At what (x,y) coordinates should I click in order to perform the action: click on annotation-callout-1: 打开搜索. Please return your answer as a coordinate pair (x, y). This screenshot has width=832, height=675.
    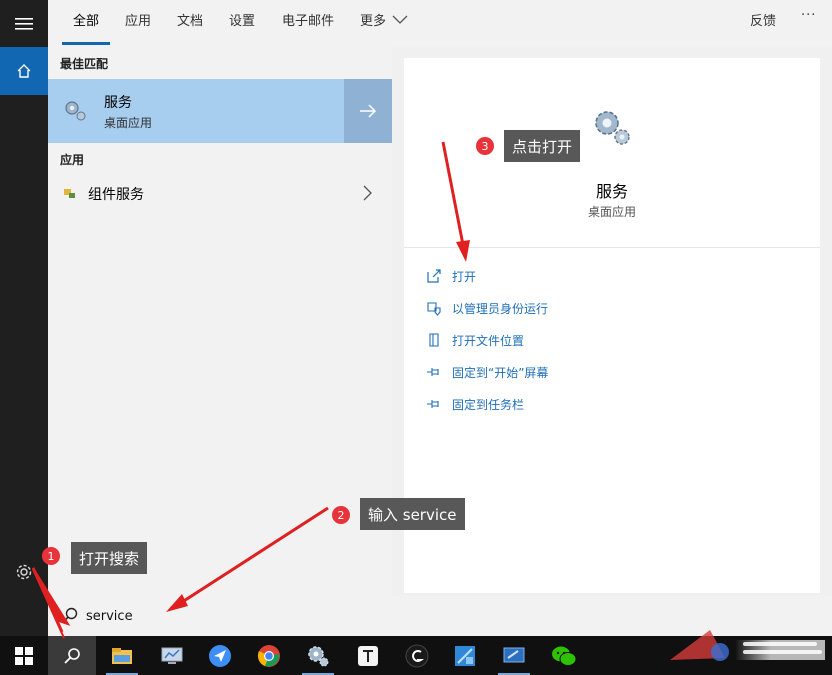
    Looking at the image, I should click on (109, 558).